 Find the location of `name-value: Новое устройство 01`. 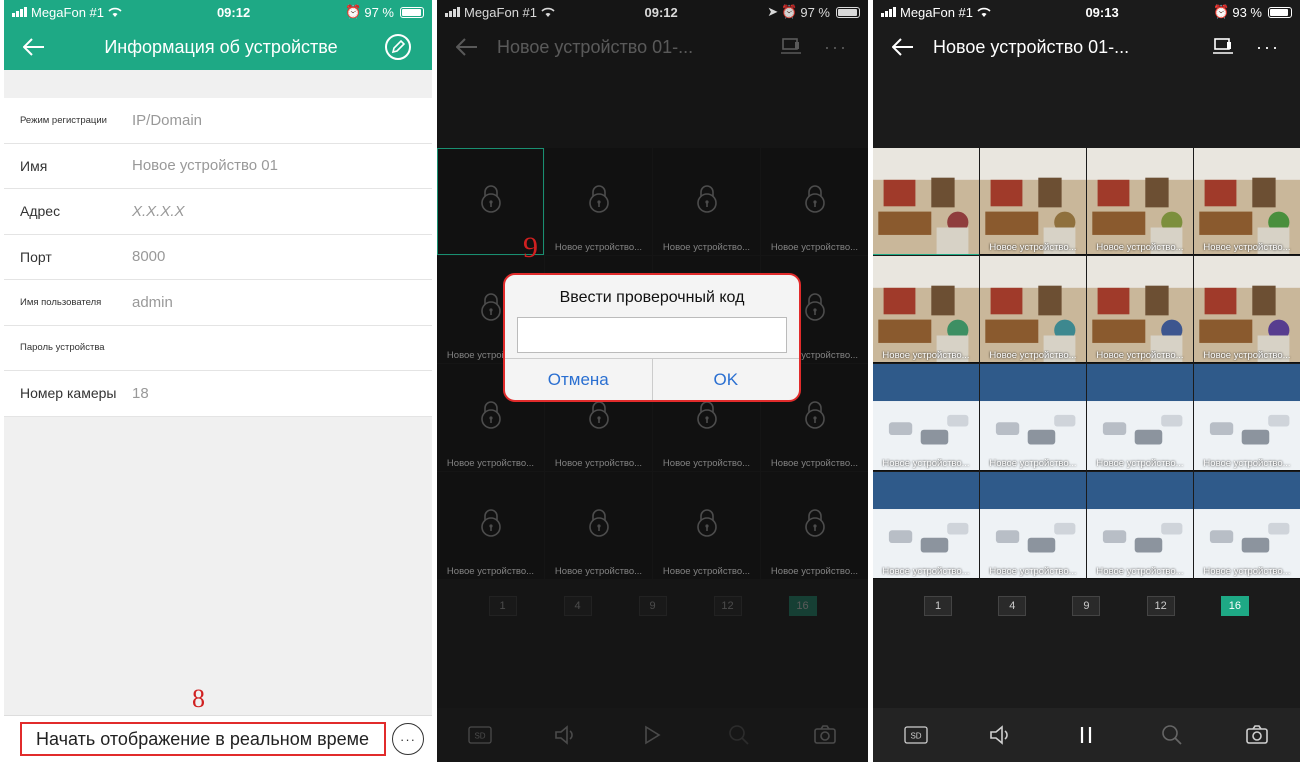

name-value: Новое устройство 01 is located at coordinates (205, 166).